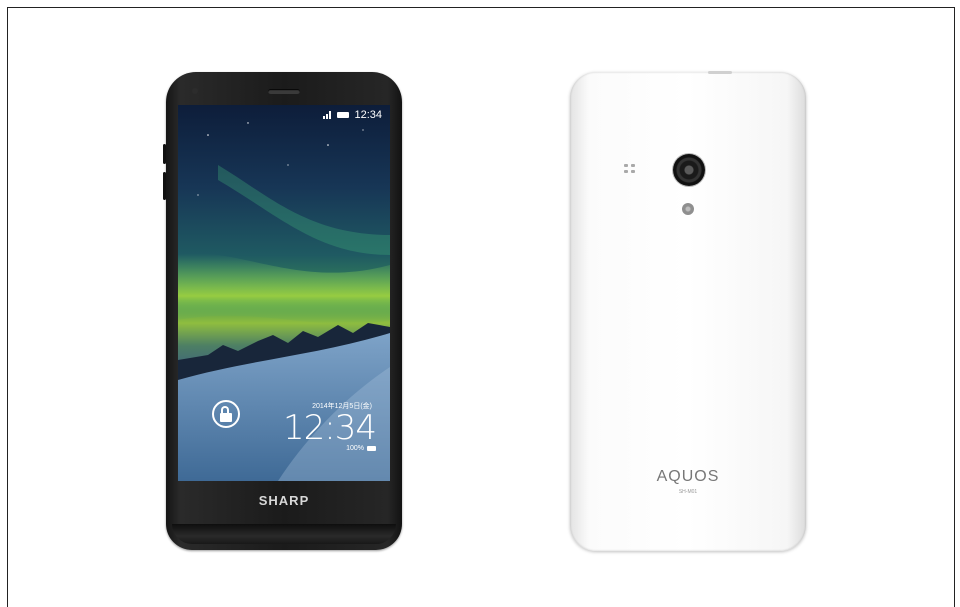 The height and width of the screenshot is (607, 960). Describe the element at coordinates (164, 186) in the screenshot. I see `power-button` at that location.